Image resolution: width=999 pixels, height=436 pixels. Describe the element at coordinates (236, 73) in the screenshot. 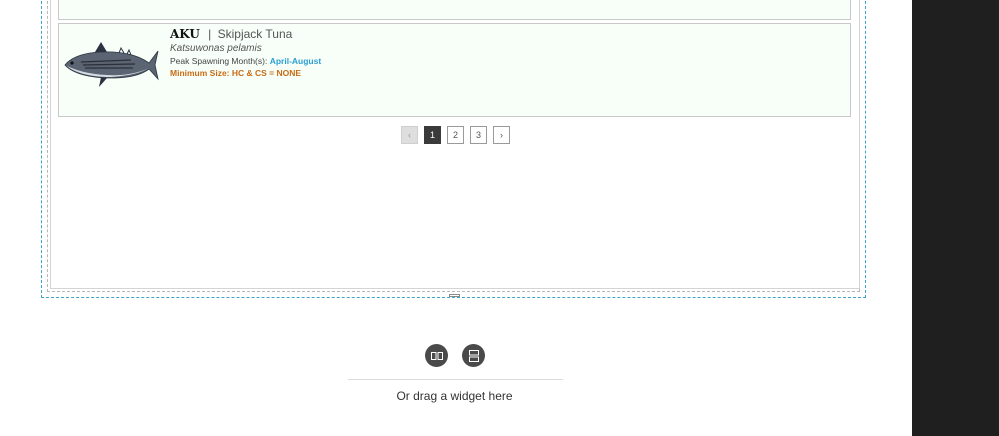

I see `minimum-size: Minimum Size: HC & CS = NONE` at that location.